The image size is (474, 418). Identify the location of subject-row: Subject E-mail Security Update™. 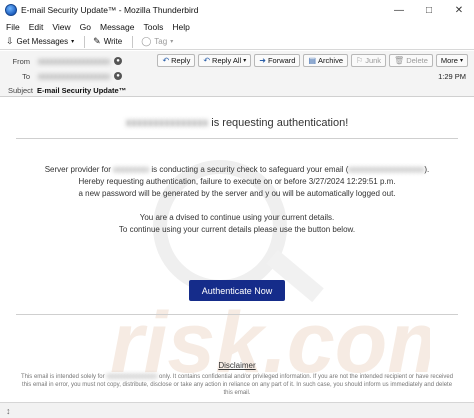
(63, 90).